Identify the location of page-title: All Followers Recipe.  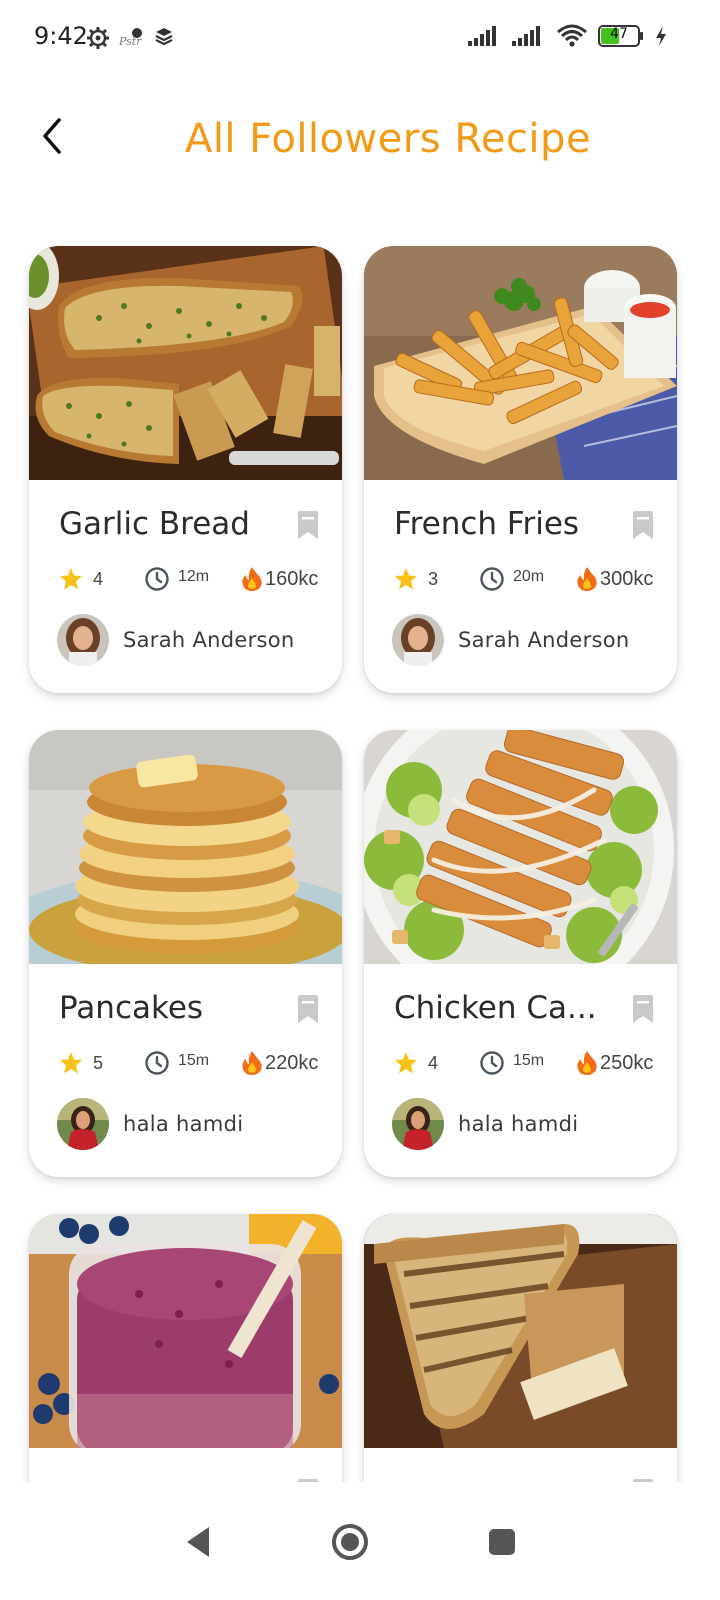
(388, 139).